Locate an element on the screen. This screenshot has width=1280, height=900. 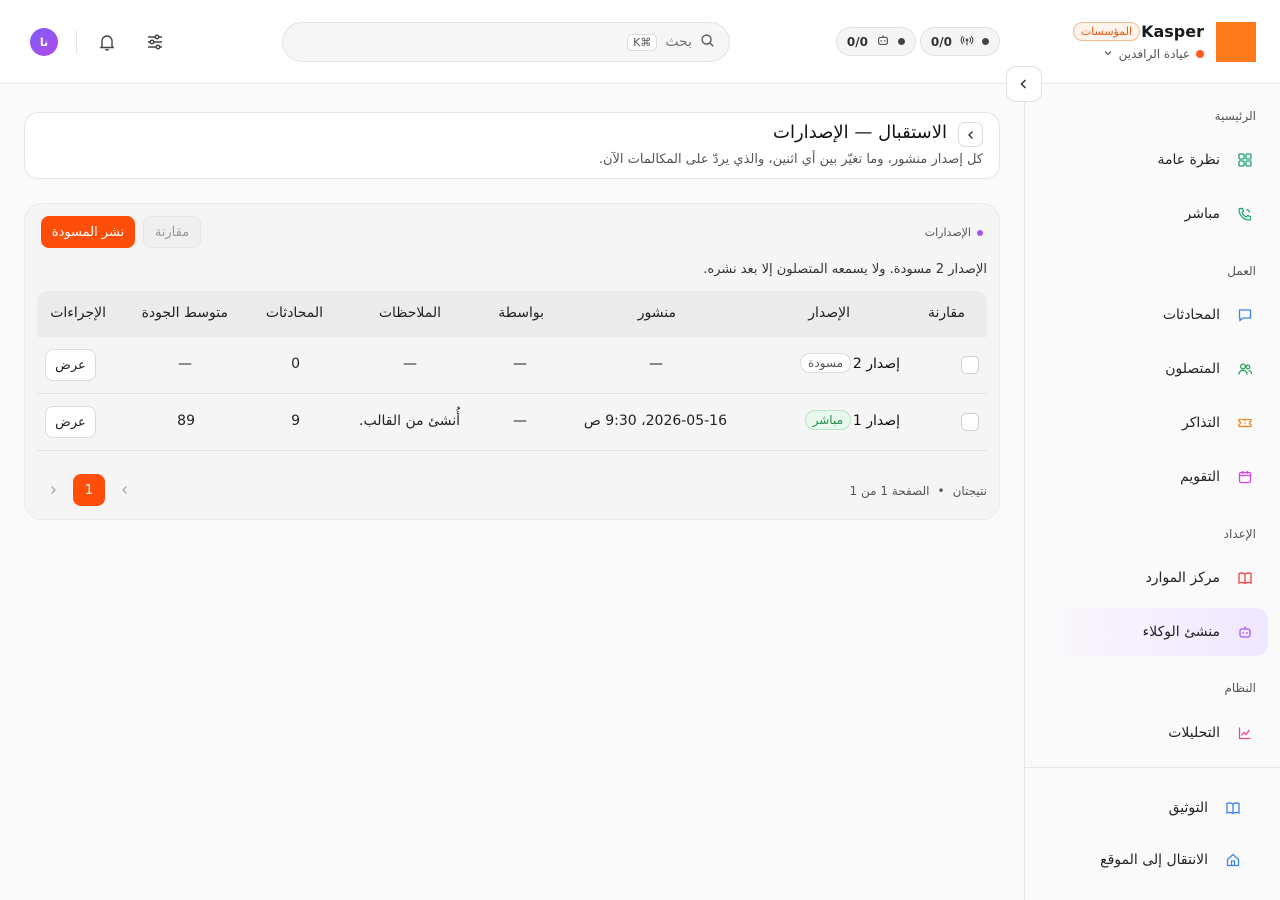
conversations-cell: 9 is located at coordinates (295, 421).